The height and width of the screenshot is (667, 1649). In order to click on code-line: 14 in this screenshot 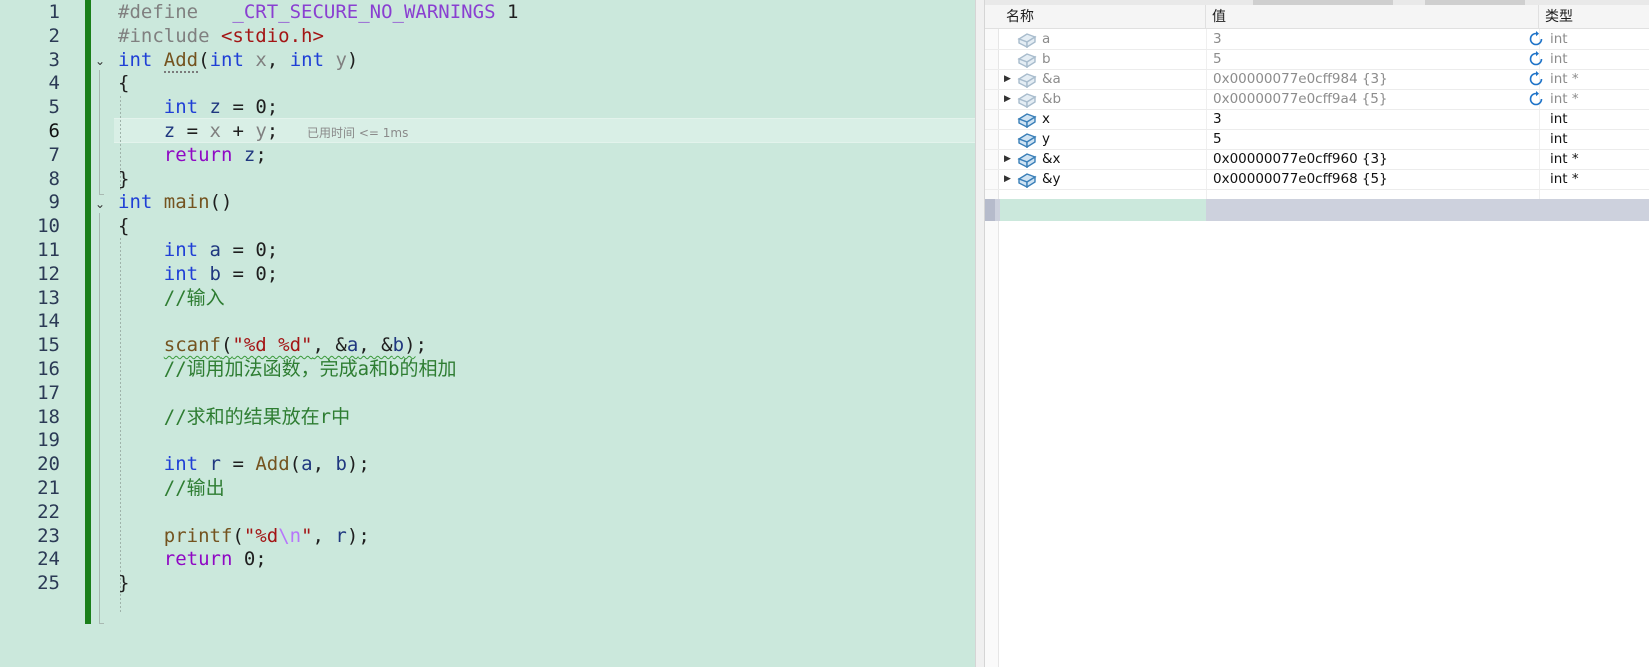, I will do `click(487, 321)`.